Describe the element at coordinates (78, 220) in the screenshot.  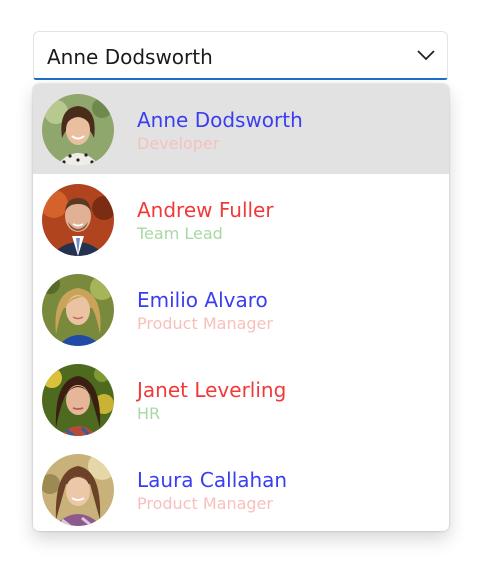
I see `avatar-andrew-fuller` at that location.